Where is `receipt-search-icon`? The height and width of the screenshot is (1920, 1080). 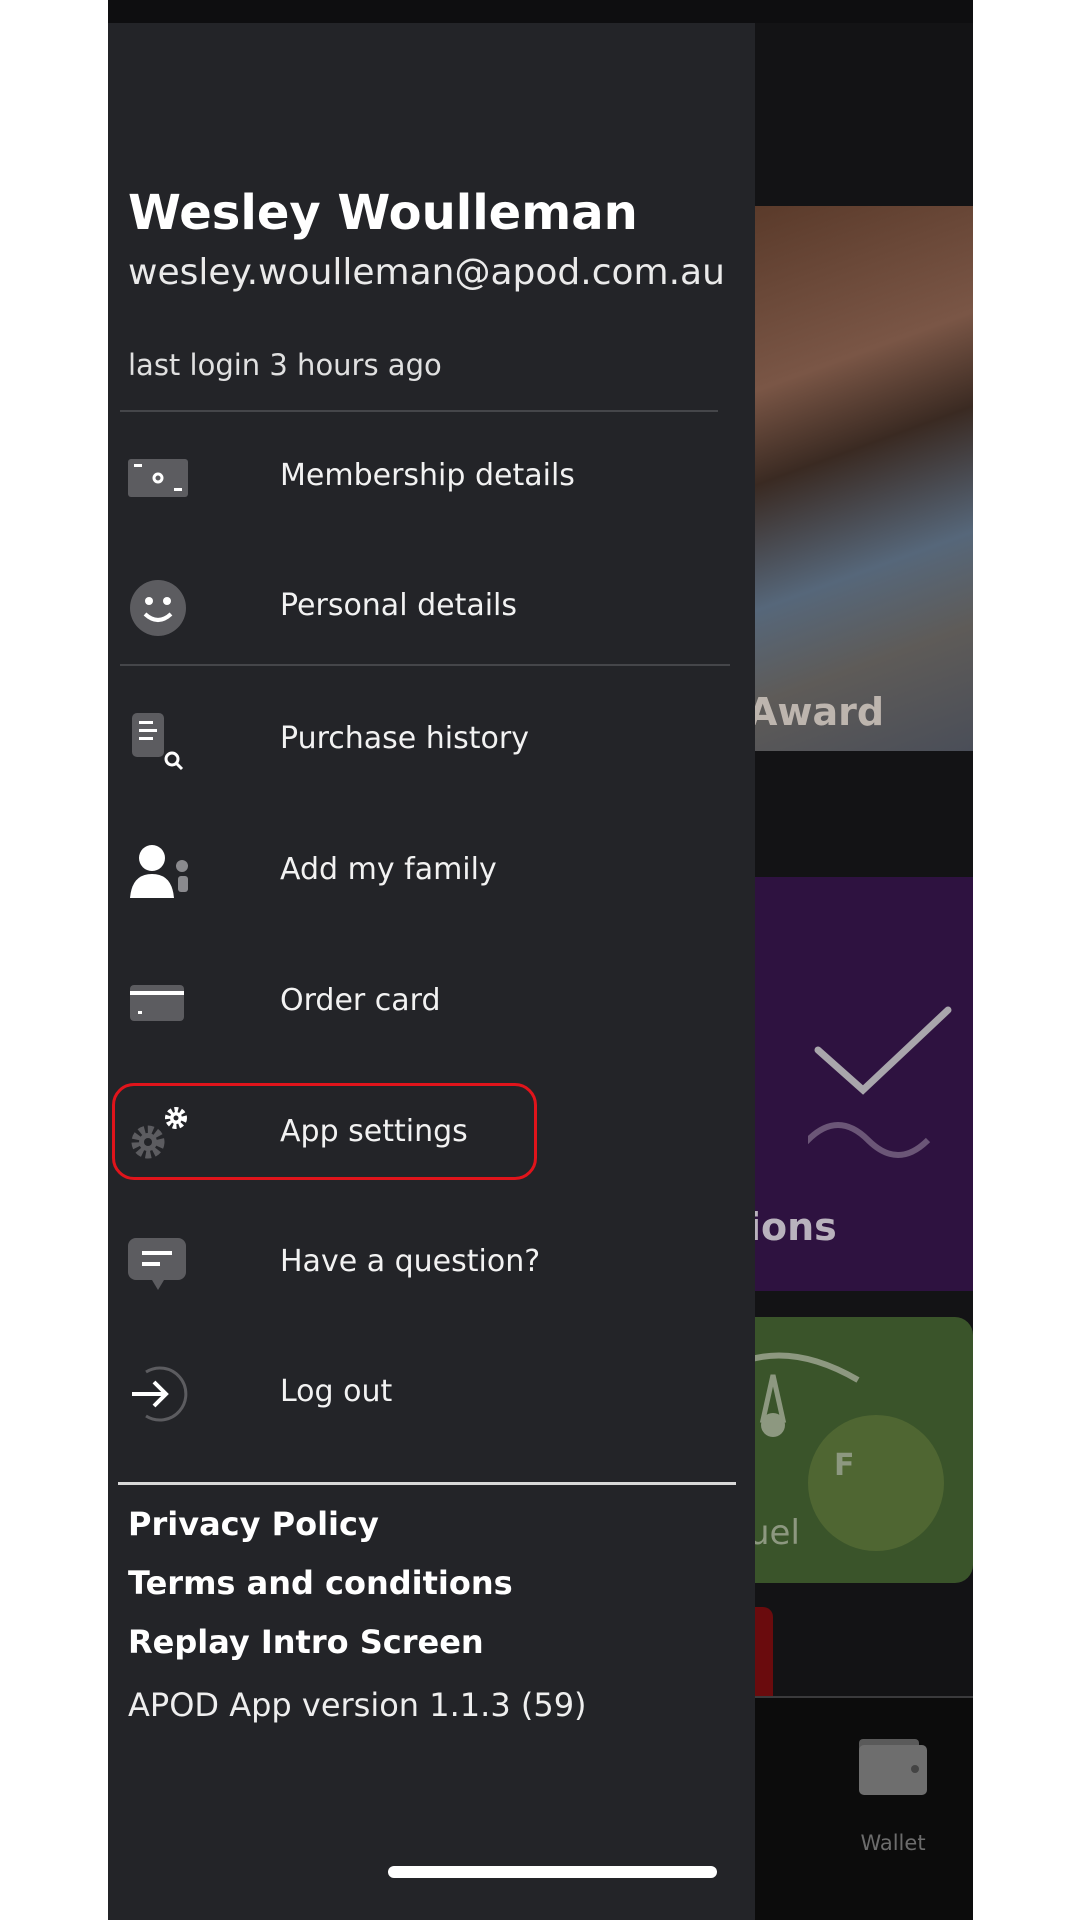
receipt-search-icon is located at coordinates (158, 742).